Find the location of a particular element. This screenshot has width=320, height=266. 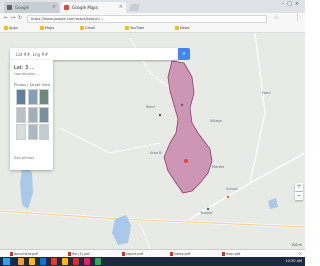

boundary-polygon is located at coordinates (188, 127).